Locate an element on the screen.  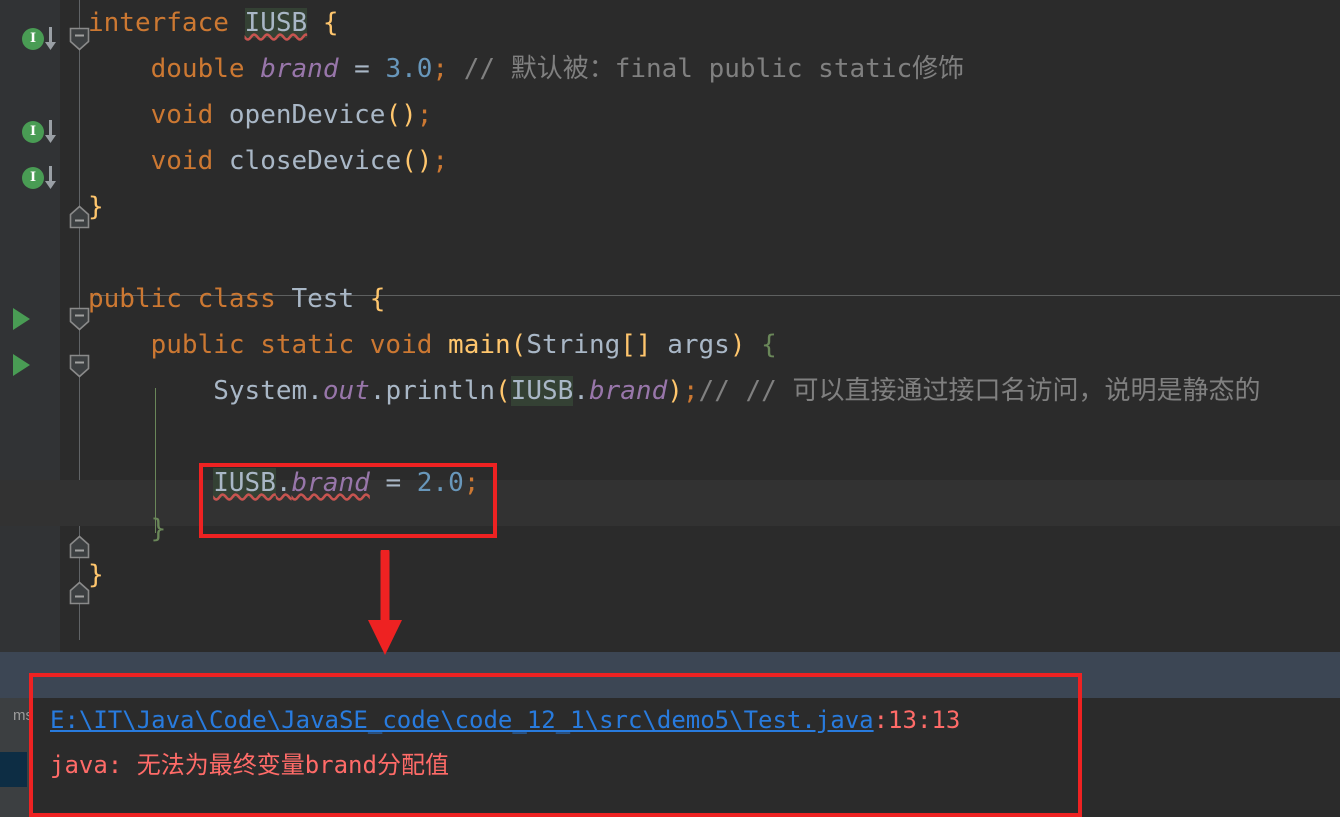
code-token: String is located at coordinates (573, 345).